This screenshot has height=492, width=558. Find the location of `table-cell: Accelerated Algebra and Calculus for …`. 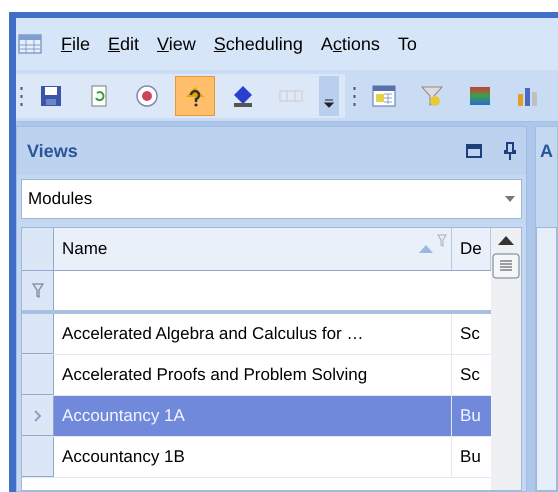

table-cell: Accelerated Algebra and Calculus for … is located at coordinates (253, 334).